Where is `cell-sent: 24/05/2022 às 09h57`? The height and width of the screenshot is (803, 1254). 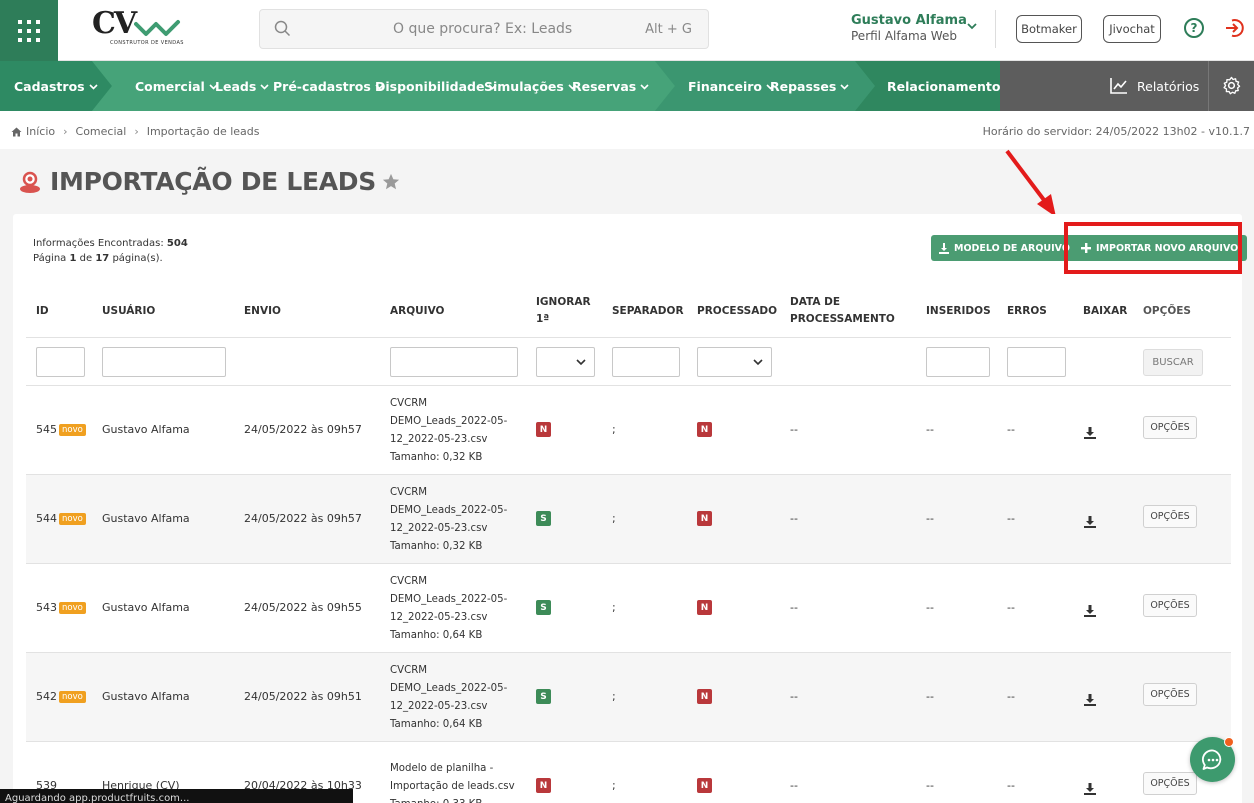 cell-sent: 24/05/2022 às 09h57 is located at coordinates (303, 429).